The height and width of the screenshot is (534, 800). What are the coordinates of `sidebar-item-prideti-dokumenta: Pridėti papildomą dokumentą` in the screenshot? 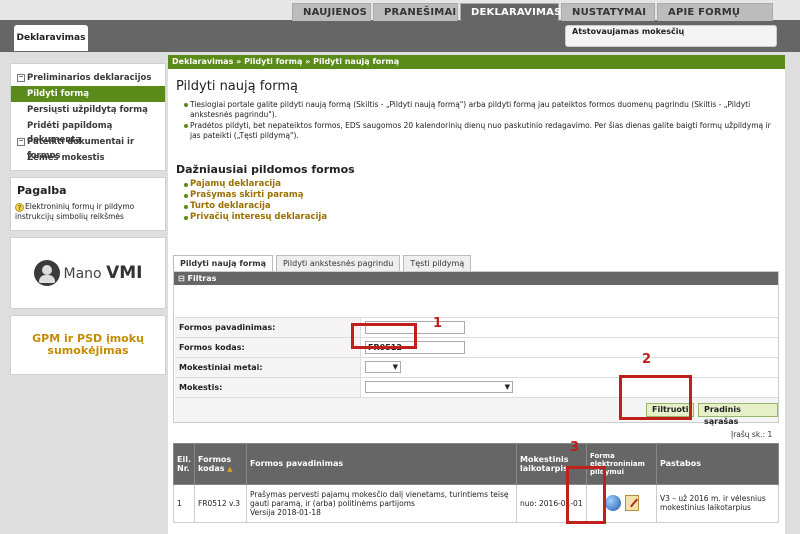 It's located at (88, 131).